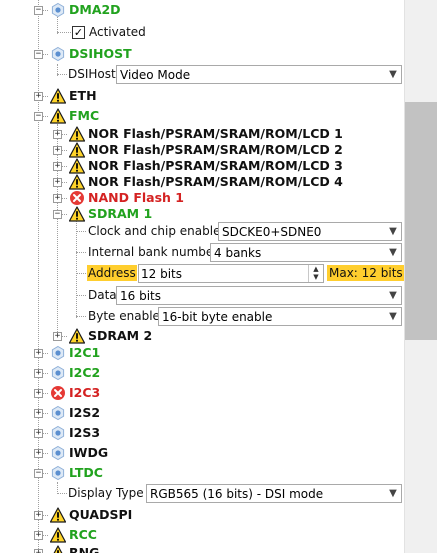 Image resolution: width=437 pixels, height=553 pixels. I want to click on node-label: I2C1, so click(85, 352).